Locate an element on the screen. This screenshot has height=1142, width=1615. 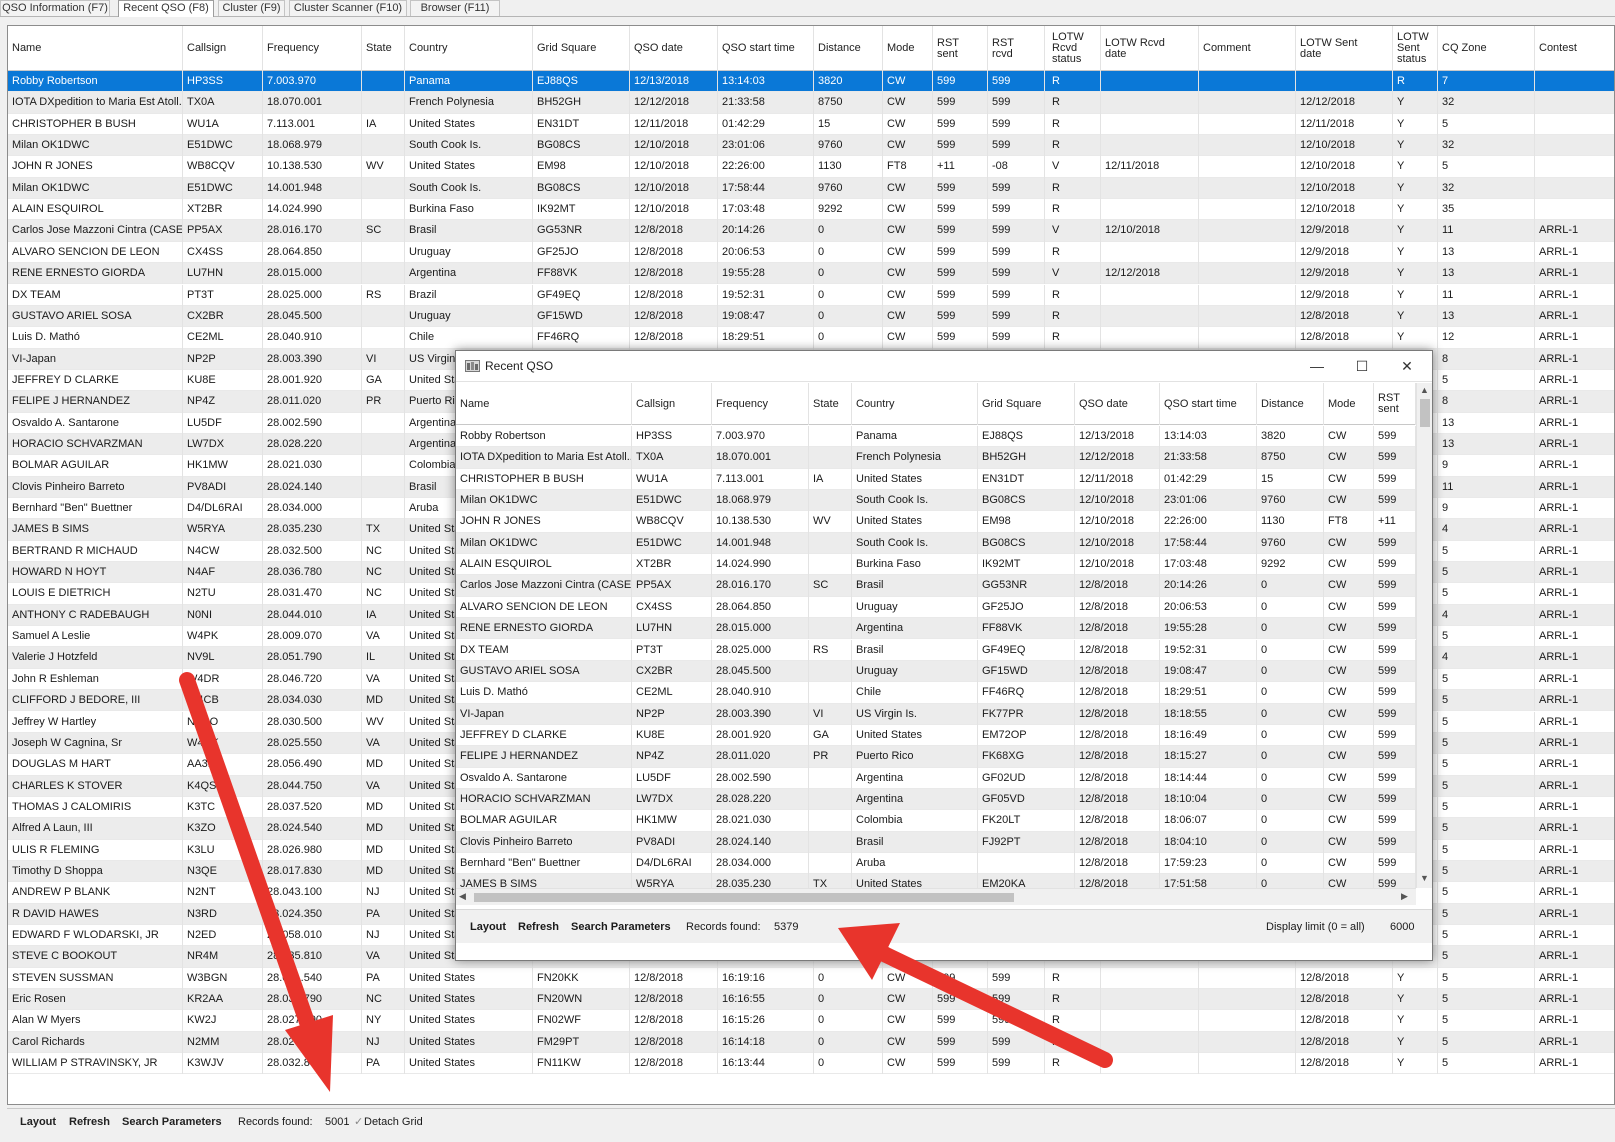
scroll-down-icon: ▼ is located at coordinates (1424, 878).